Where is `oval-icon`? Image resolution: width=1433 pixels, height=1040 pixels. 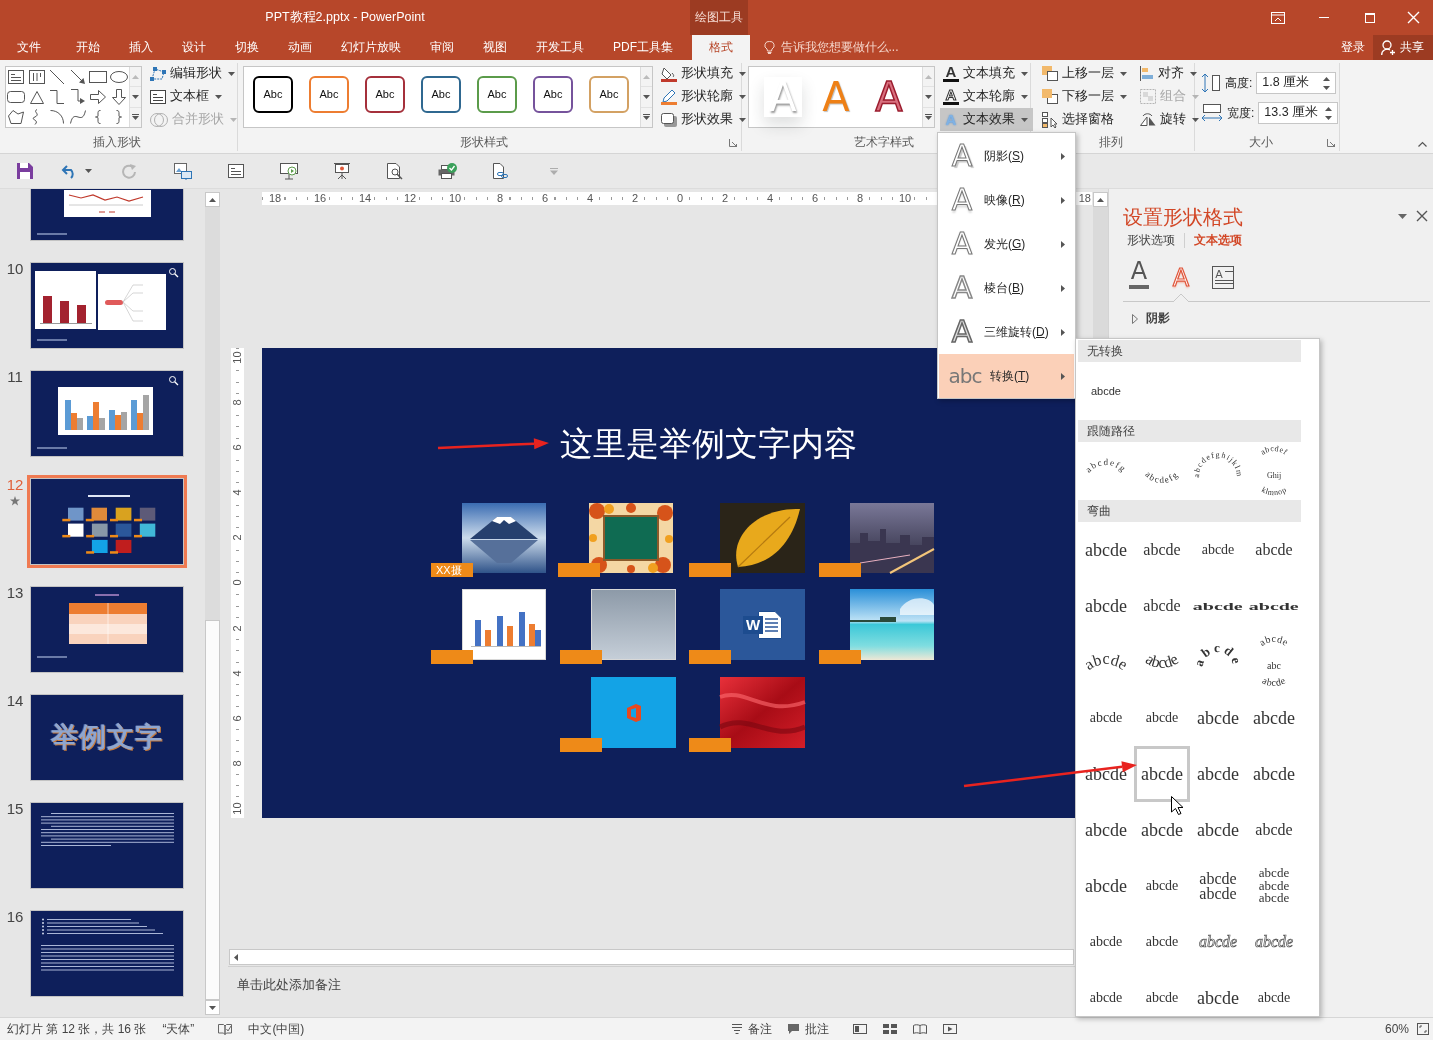
oval-icon is located at coordinates (118, 77).